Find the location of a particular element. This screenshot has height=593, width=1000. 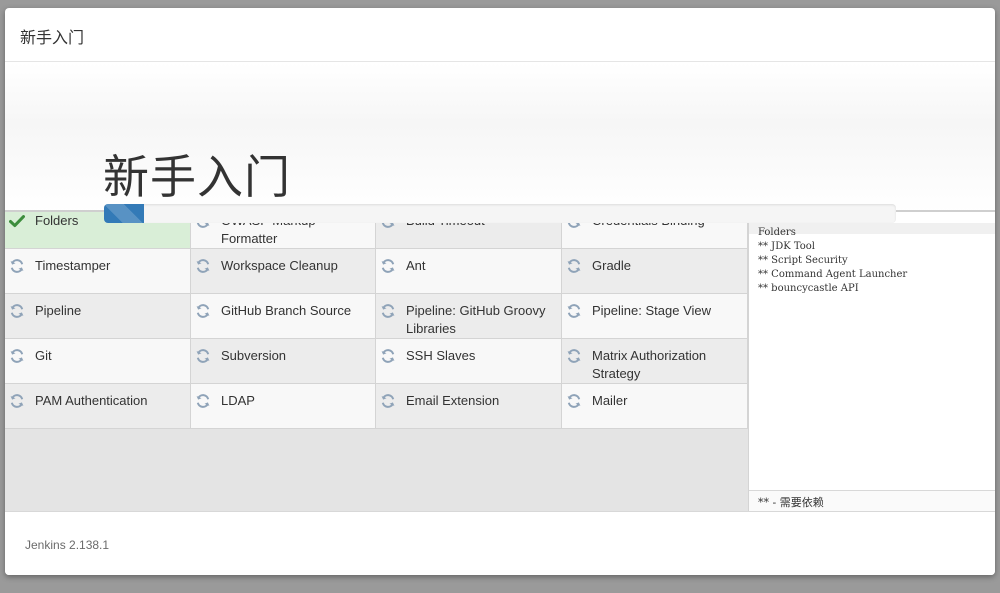

plugin-name: Pipeline is located at coordinates (58, 310).